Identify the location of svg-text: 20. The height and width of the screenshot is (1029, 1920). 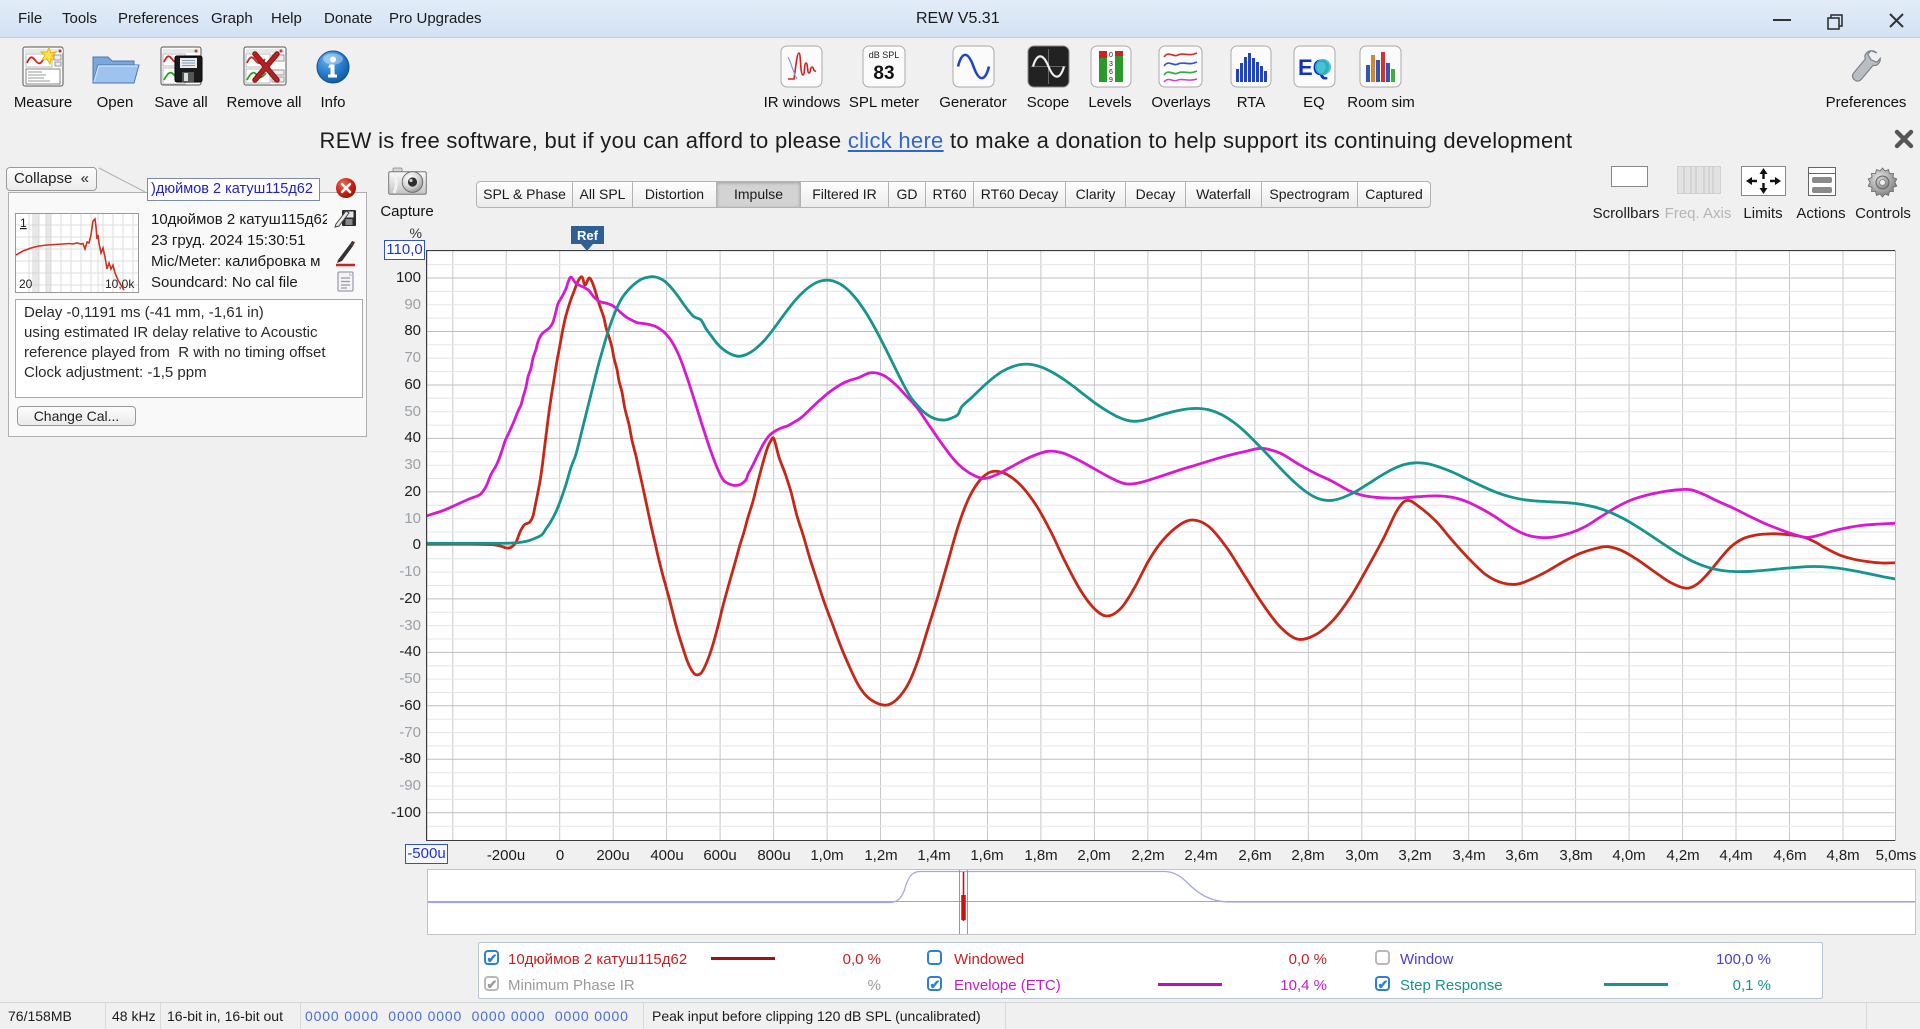
(26, 284).